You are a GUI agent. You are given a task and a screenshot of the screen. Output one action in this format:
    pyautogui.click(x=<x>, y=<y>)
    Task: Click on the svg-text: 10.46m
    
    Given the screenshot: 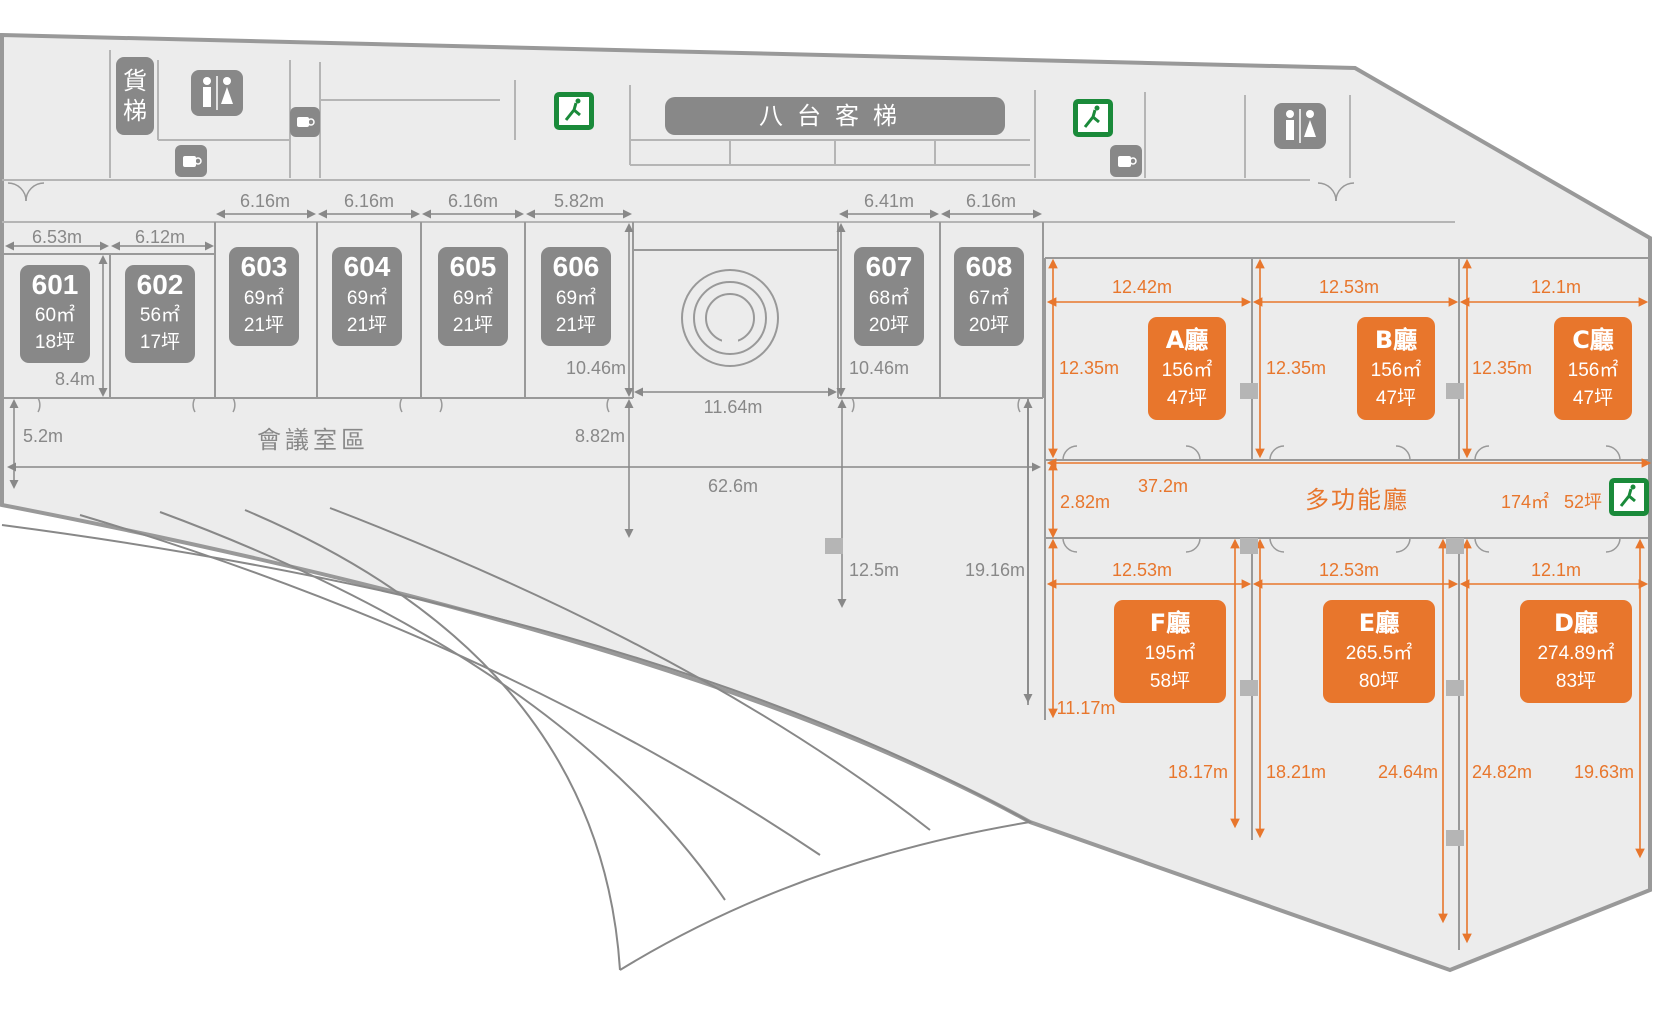 What is the action you would take?
    pyautogui.click(x=596, y=368)
    